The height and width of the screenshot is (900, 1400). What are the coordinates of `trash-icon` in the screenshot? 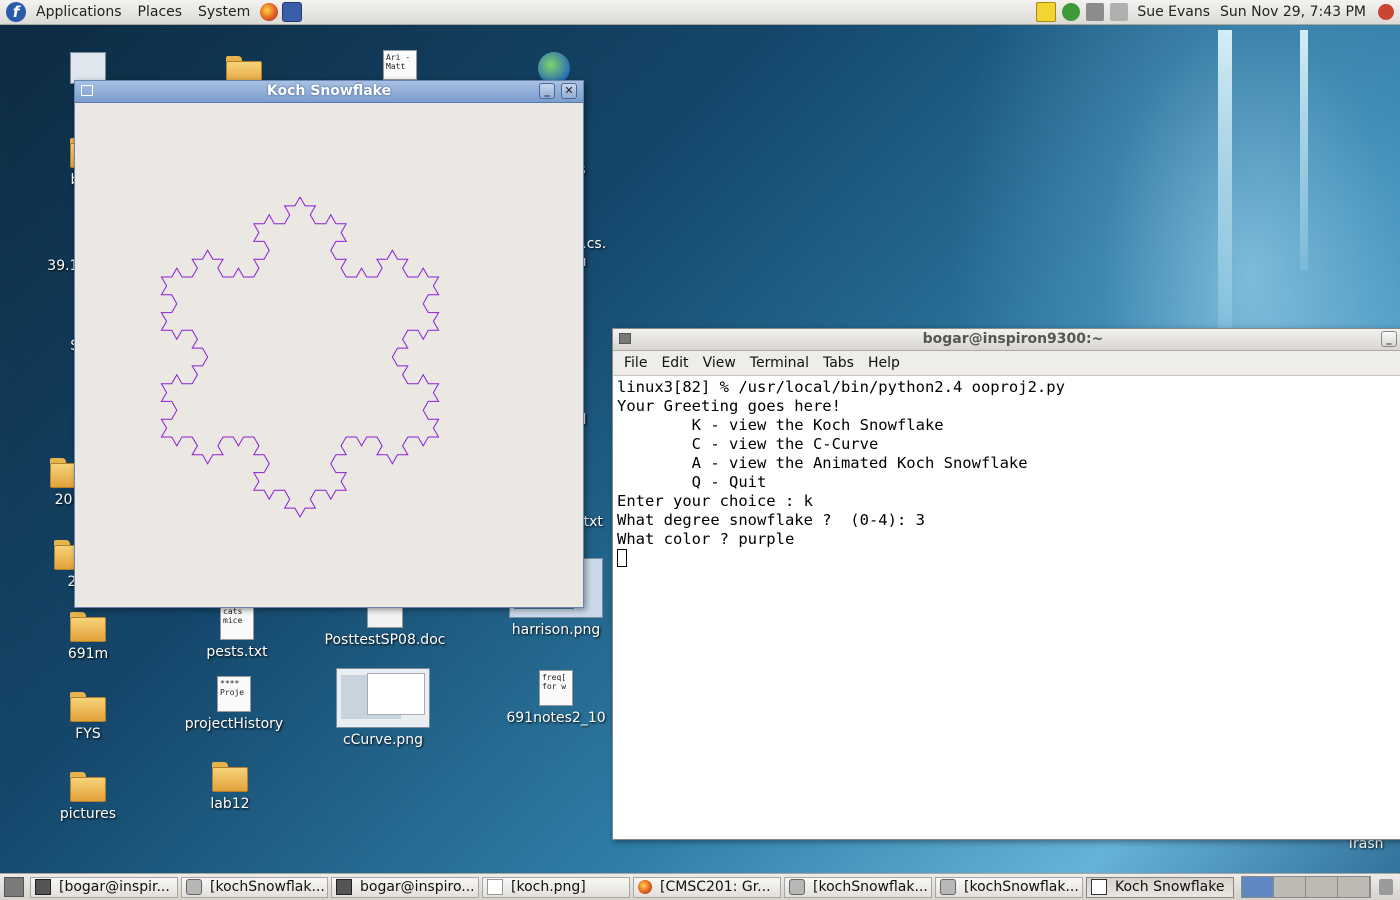 It's located at (1386, 887).